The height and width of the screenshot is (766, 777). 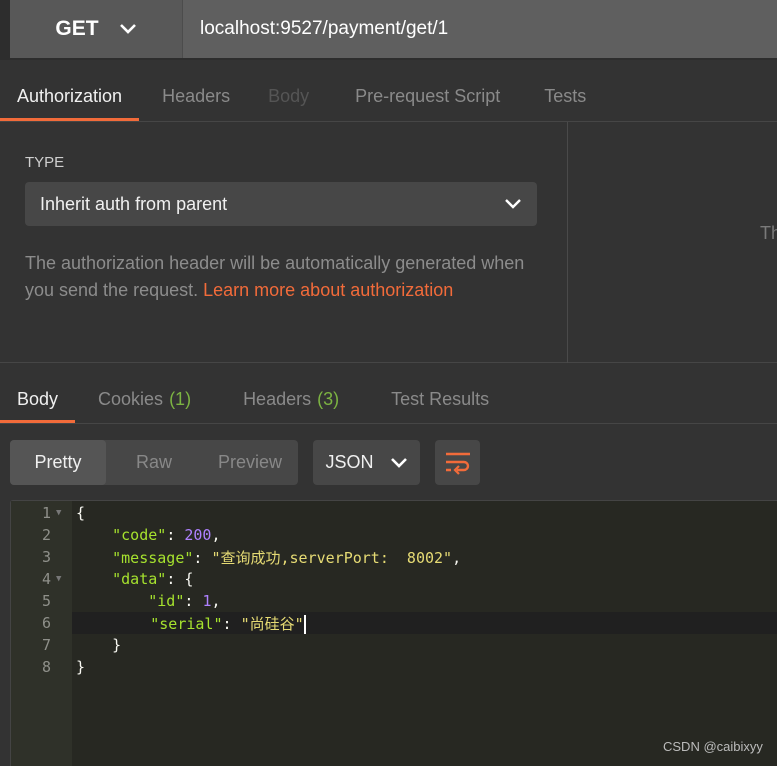 What do you see at coordinates (38, 399) in the screenshot?
I see `tab-response-body: Body` at bounding box center [38, 399].